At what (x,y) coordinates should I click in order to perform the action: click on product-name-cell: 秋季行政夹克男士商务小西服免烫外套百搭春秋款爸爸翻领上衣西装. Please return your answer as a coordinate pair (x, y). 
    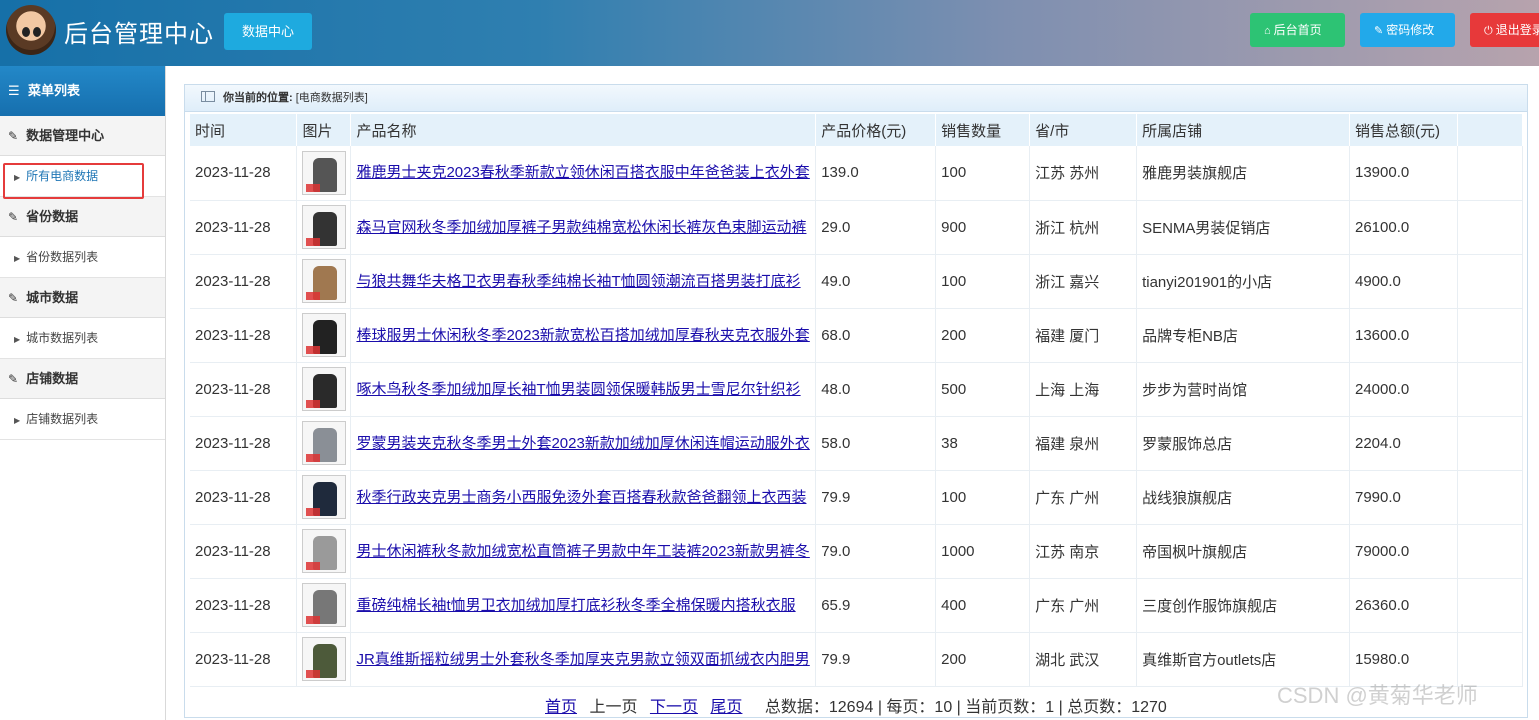
    Looking at the image, I should click on (583, 497).